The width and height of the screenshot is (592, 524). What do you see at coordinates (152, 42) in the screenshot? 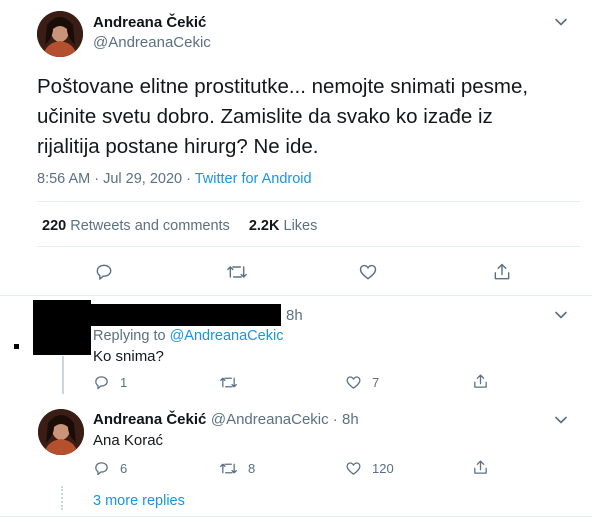
I see `author-handle: @AndreanaCekic` at bounding box center [152, 42].